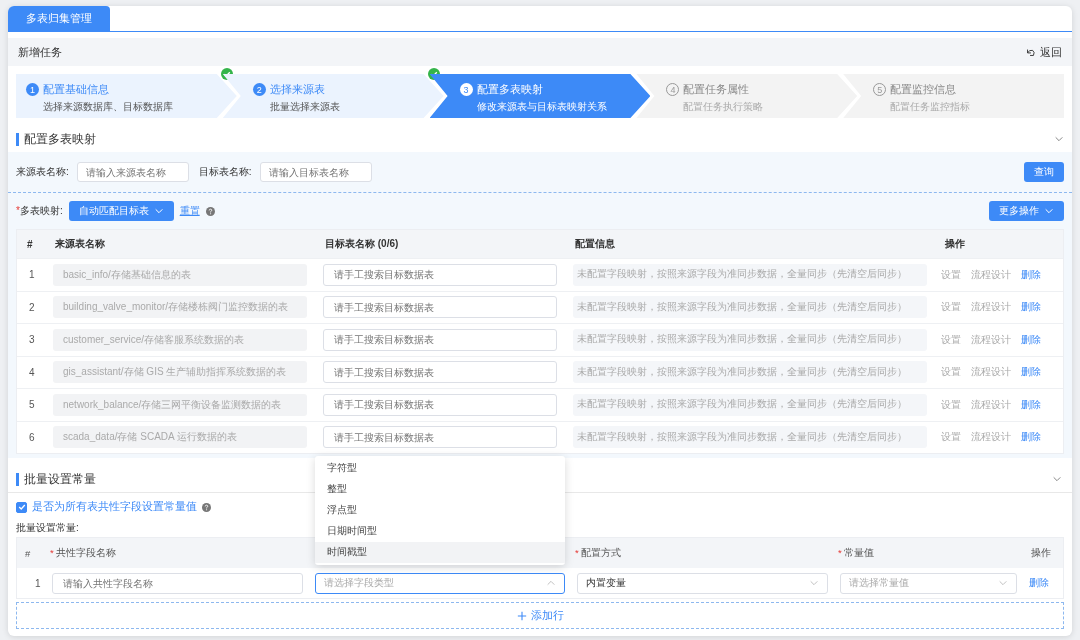 Image resolution: width=1080 pixels, height=640 pixels. I want to click on field-label: *多表映射:, so click(39, 211).